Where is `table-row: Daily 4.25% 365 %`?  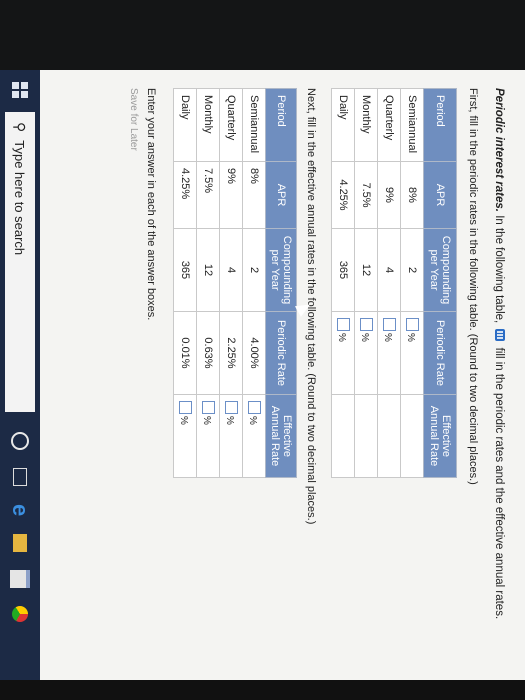 table-row: Daily 4.25% 365 % is located at coordinates (343, 283).